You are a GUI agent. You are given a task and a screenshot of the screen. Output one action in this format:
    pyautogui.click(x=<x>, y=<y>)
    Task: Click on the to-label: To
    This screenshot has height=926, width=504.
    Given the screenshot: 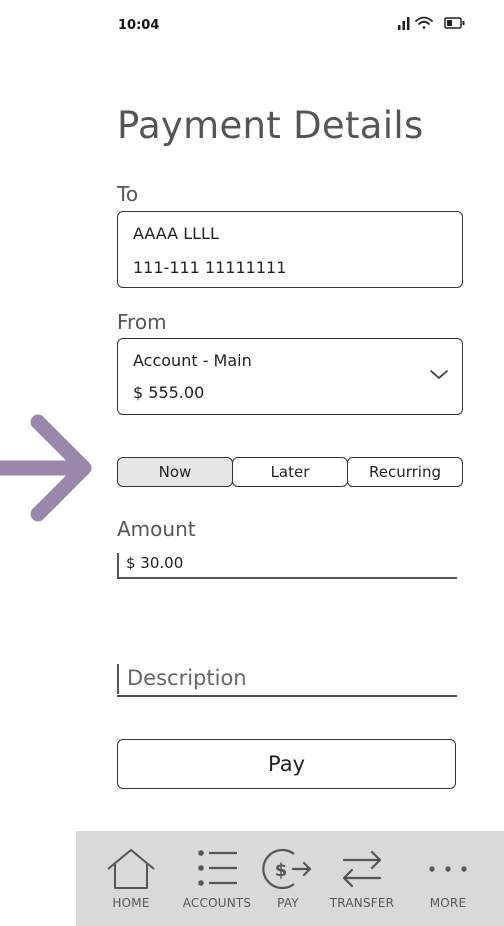 What is the action you would take?
    pyautogui.click(x=128, y=194)
    